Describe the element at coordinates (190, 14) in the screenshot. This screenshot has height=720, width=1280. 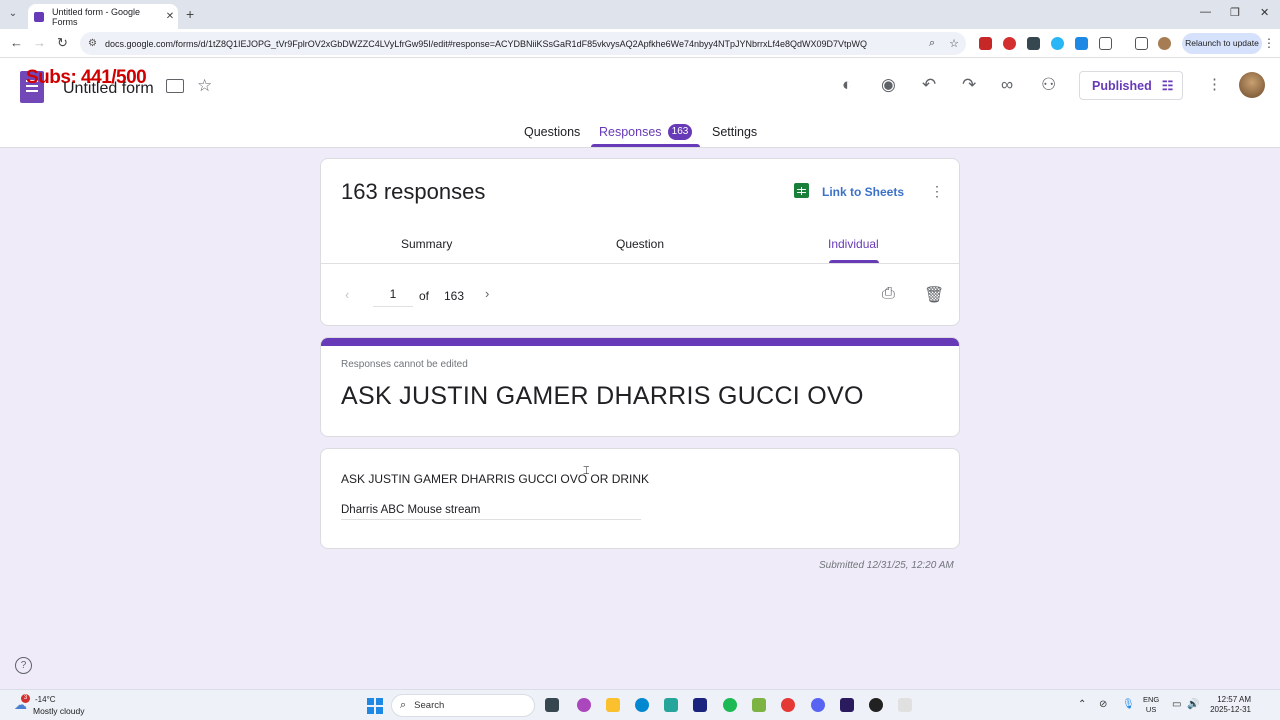
I see `new-tab-icon: +` at that location.